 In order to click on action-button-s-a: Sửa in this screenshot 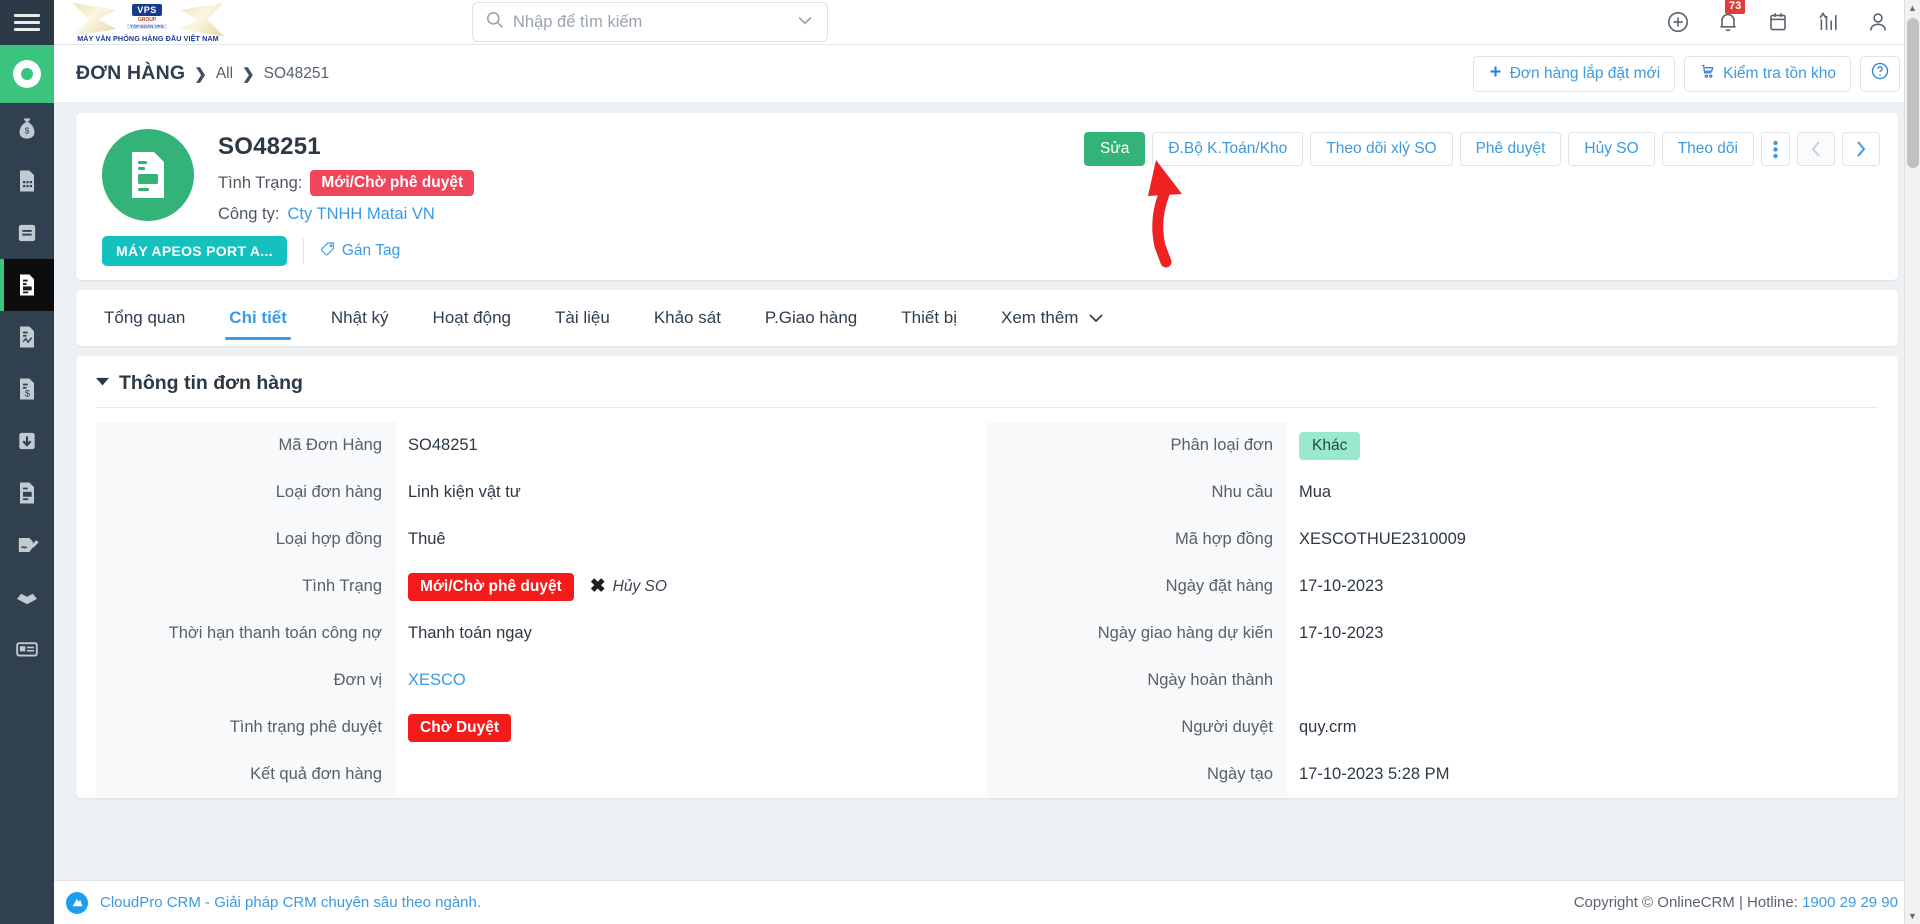, I will do `click(1115, 149)`.